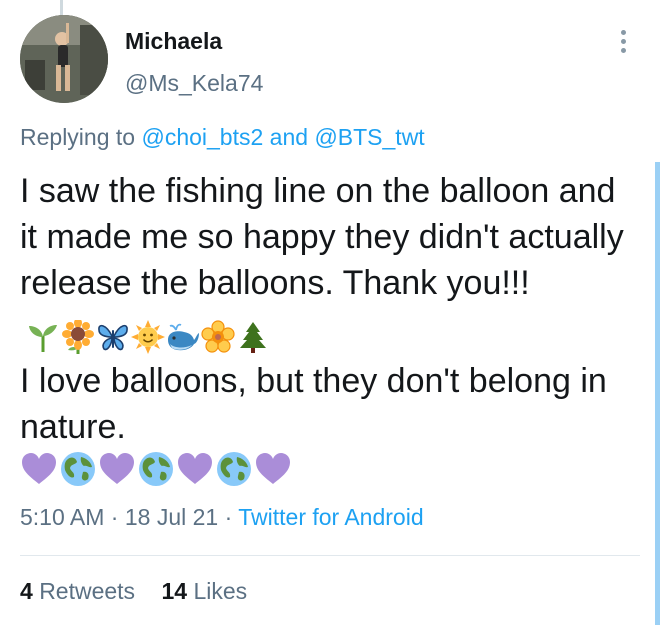  I want to click on reply-conjunction: and, so click(289, 137).